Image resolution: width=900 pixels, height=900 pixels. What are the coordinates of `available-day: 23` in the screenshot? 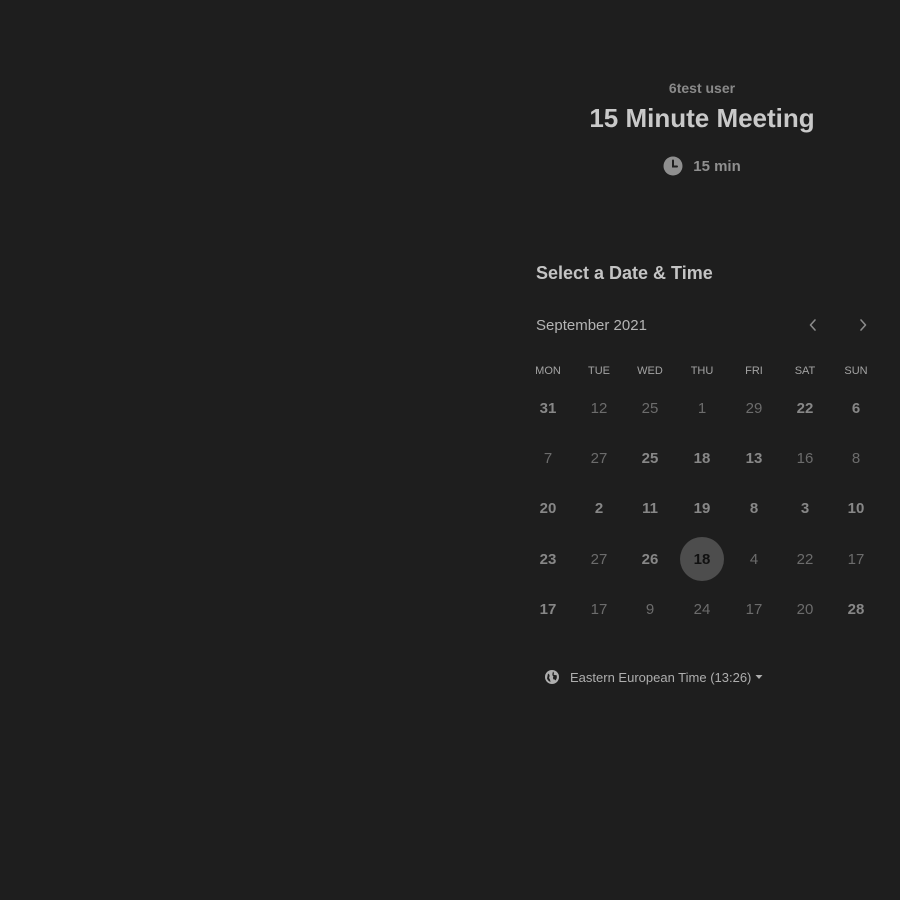 It's located at (548, 559).